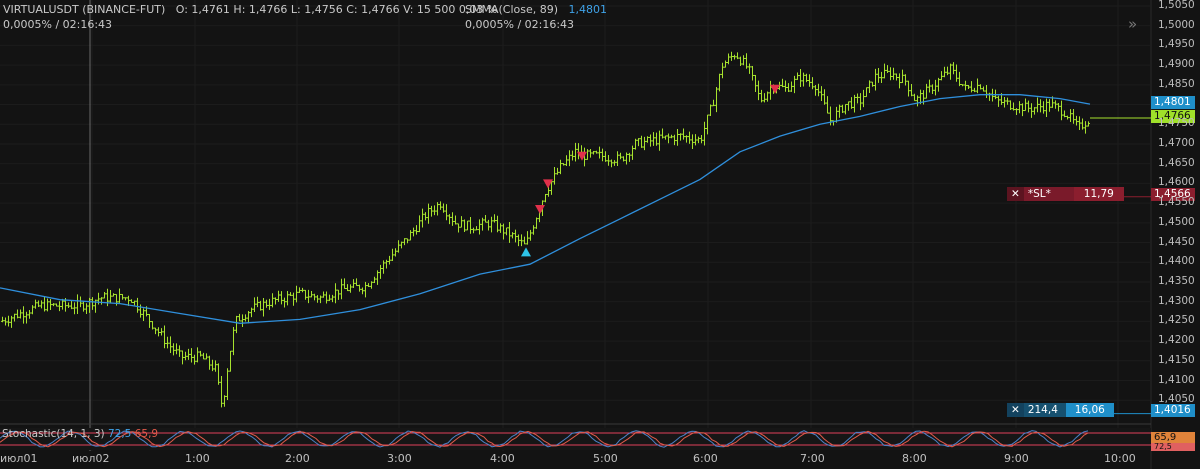 The image size is (1200, 469). What do you see at coordinates (1176, 162) in the screenshot?
I see `y-axis-label: 1,4650` at bounding box center [1176, 162].